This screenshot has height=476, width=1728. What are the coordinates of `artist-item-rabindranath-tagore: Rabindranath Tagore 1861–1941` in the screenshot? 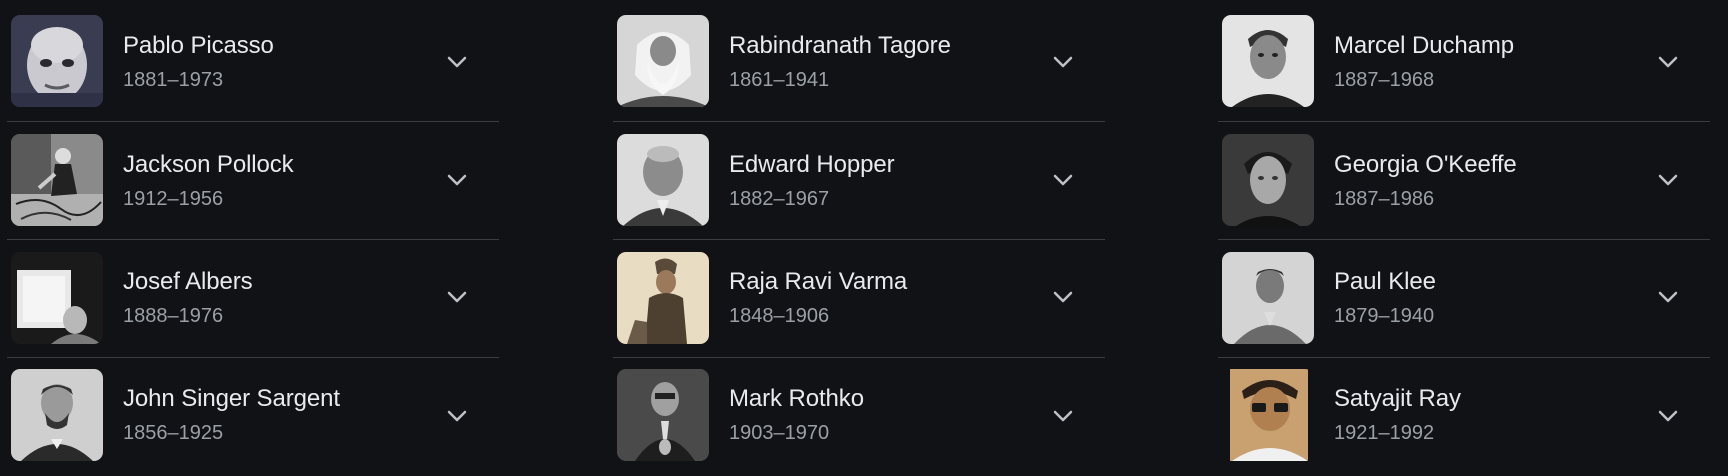 It's located at (859, 63).